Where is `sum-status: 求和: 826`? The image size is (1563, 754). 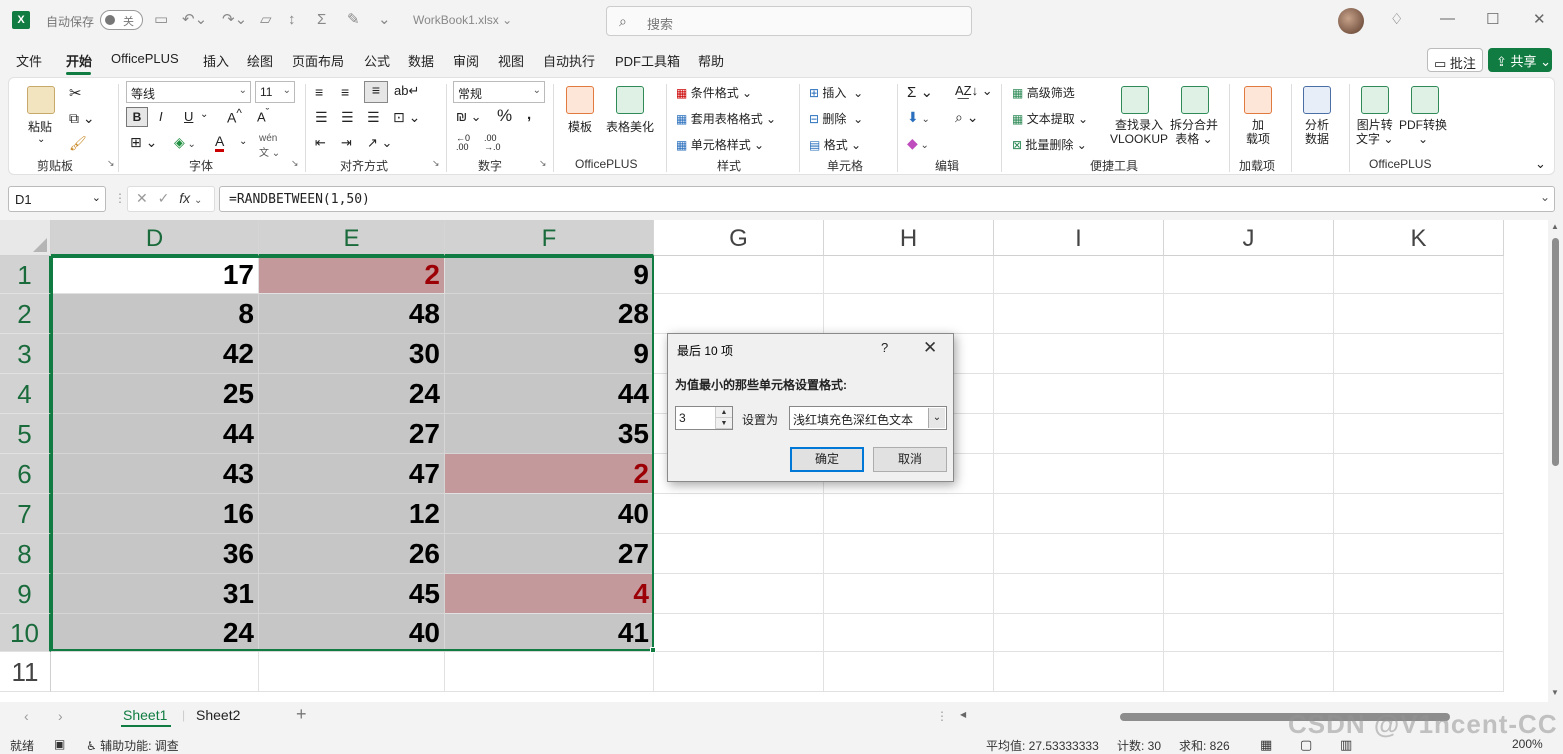
sum-status: 求和: 826 is located at coordinates (1204, 745).